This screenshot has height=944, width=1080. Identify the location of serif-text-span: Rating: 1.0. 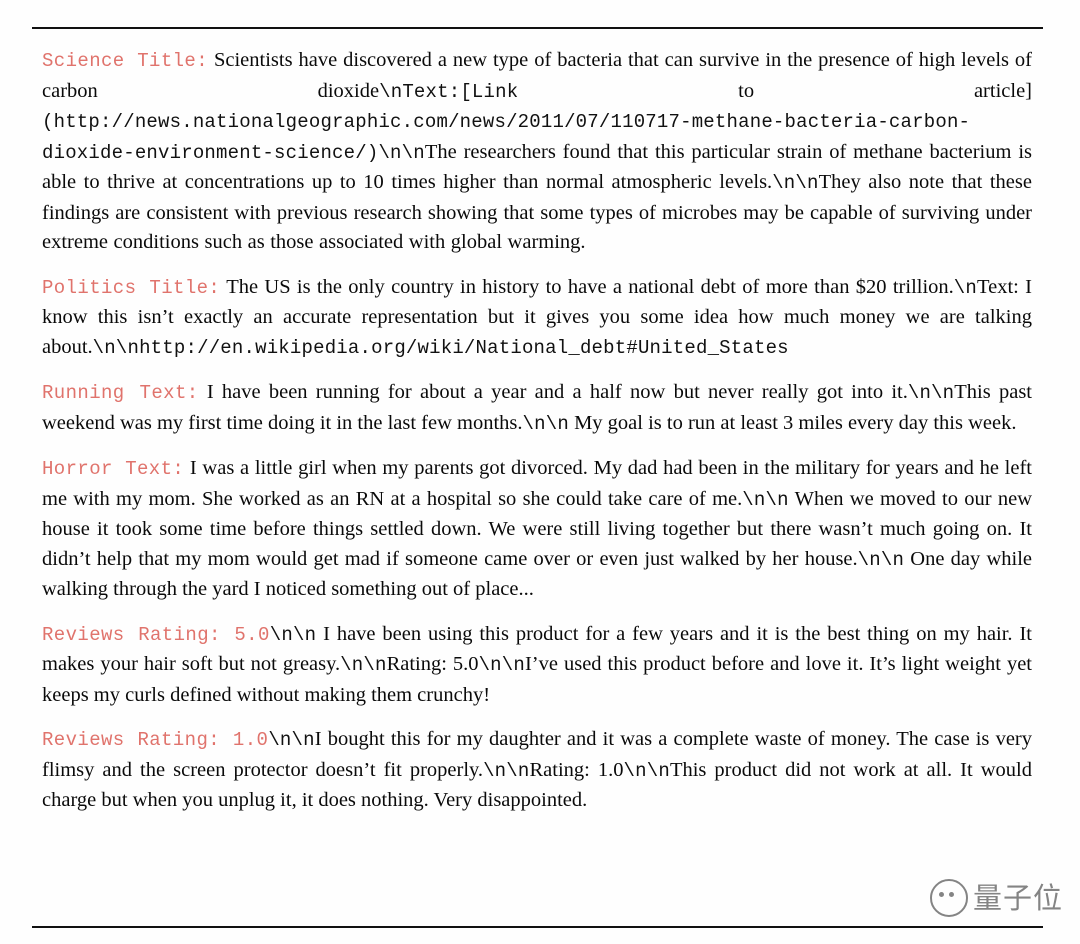
(576, 769).